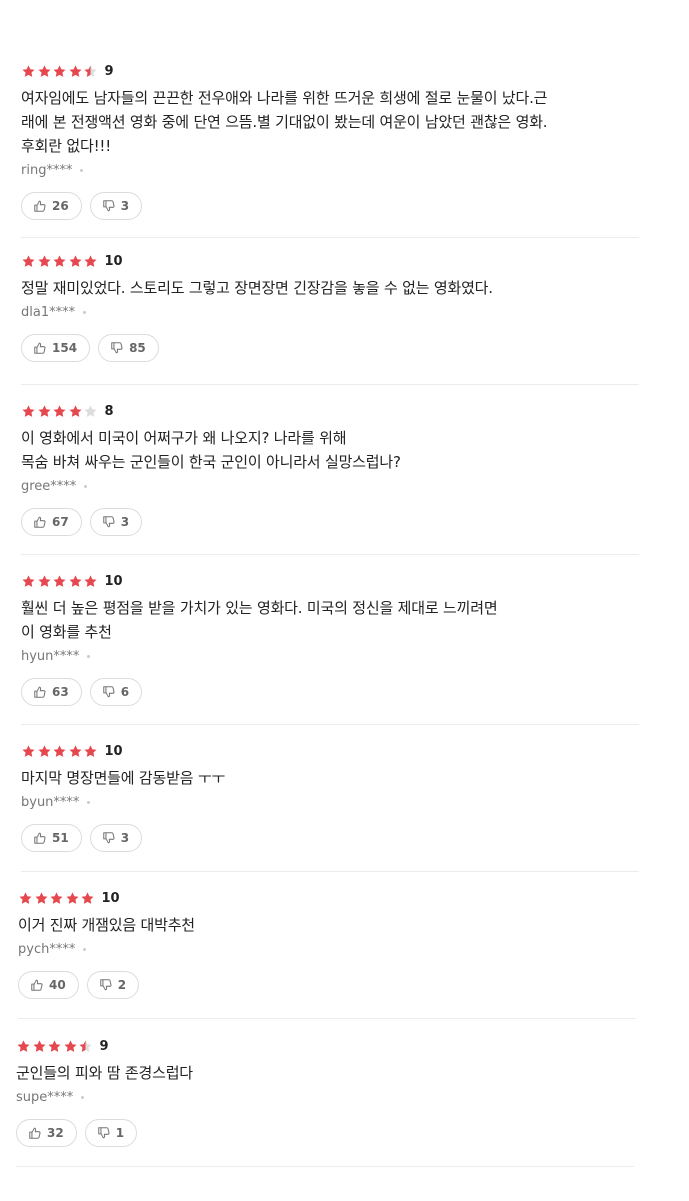  What do you see at coordinates (46, 1133) in the screenshot?
I see `like-button: 32` at bounding box center [46, 1133].